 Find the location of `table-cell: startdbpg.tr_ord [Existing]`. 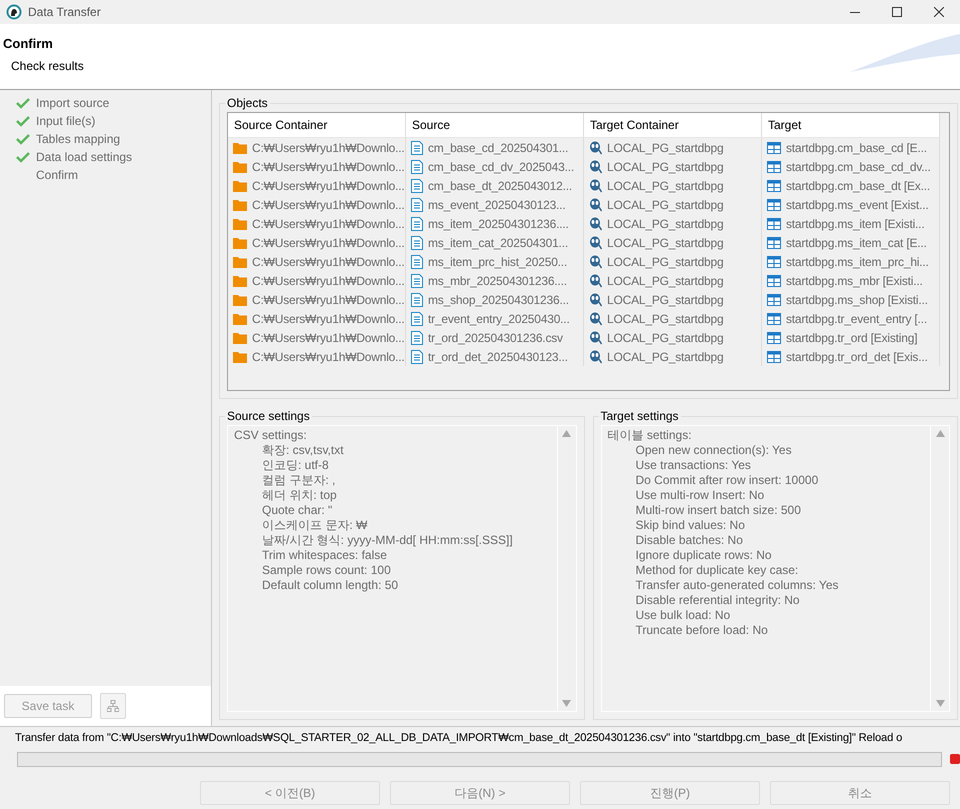

table-cell: startdbpg.tr_ord [Existing] is located at coordinates (852, 337).